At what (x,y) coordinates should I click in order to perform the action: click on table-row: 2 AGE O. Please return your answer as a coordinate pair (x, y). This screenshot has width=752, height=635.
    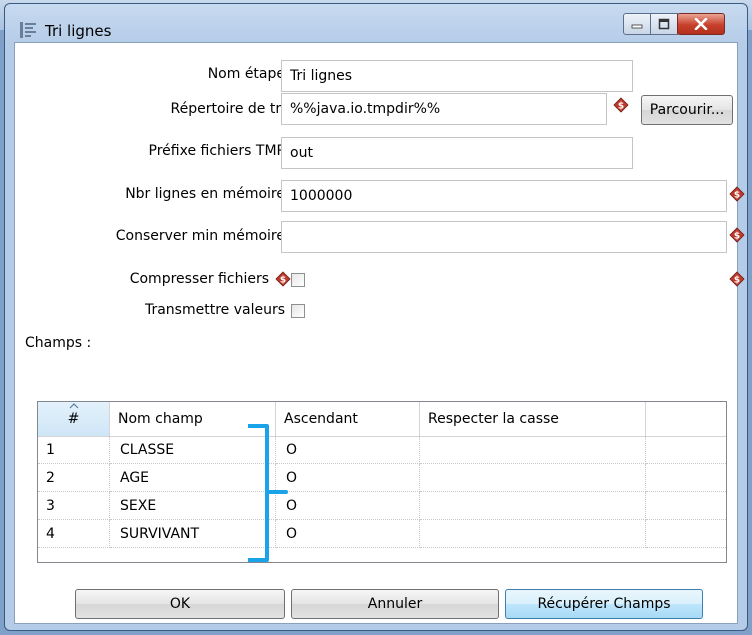
    Looking at the image, I should click on (382, 478).